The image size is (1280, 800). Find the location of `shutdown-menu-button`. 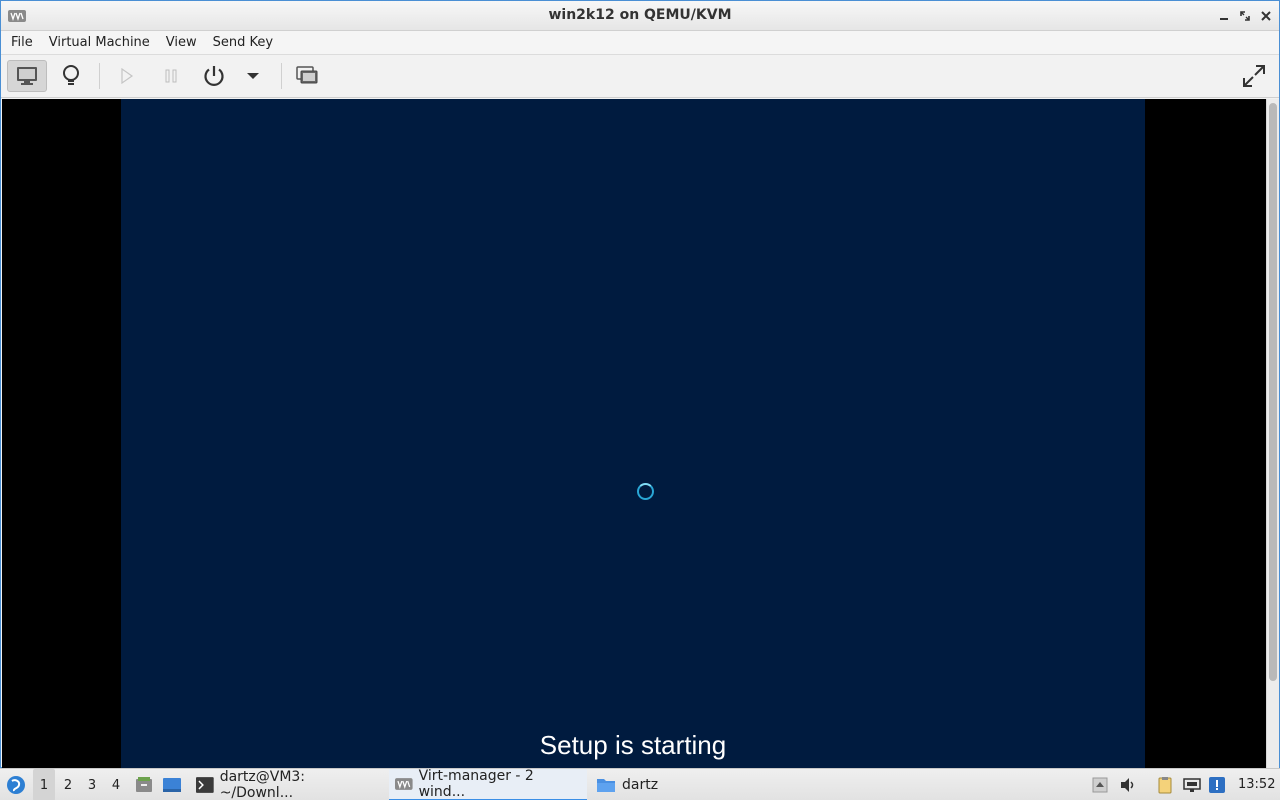

shutdown-menu-button is located at coordinates (253, 76).